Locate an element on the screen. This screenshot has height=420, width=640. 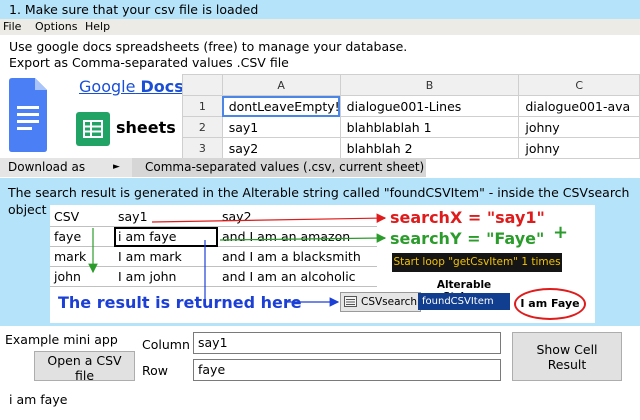
column-input: say1 is located at coordinates (347, 343).